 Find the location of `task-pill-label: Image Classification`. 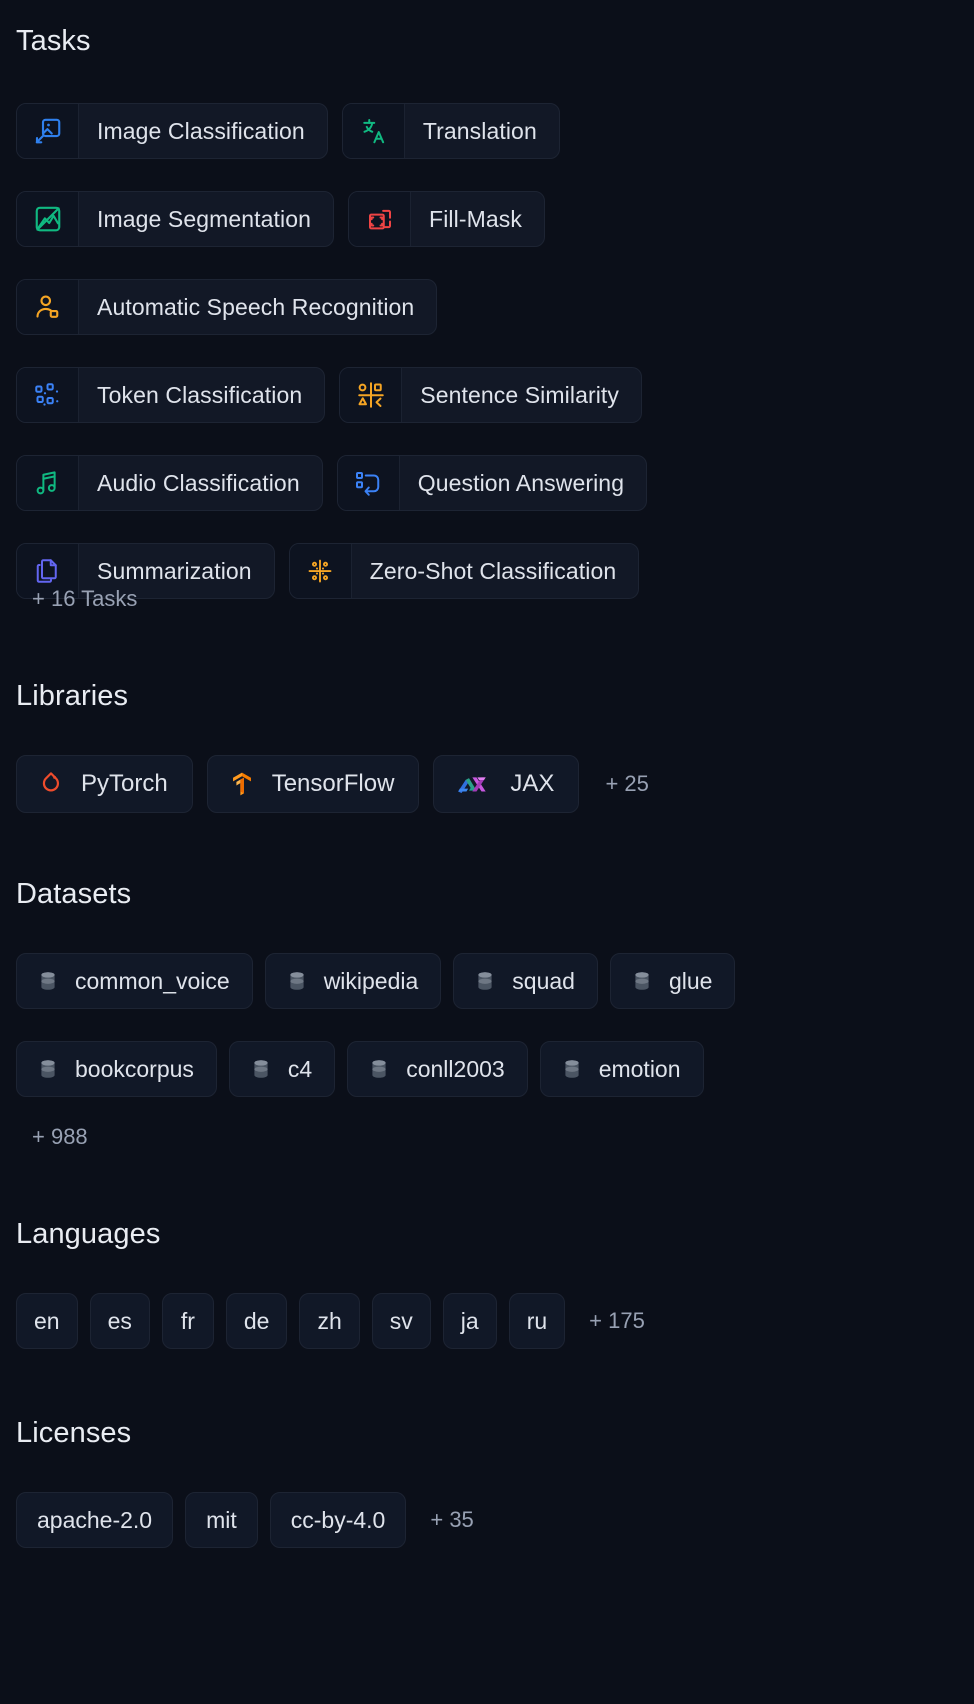

task-pill-label: Image Classification is located at coordinates (201, 130).